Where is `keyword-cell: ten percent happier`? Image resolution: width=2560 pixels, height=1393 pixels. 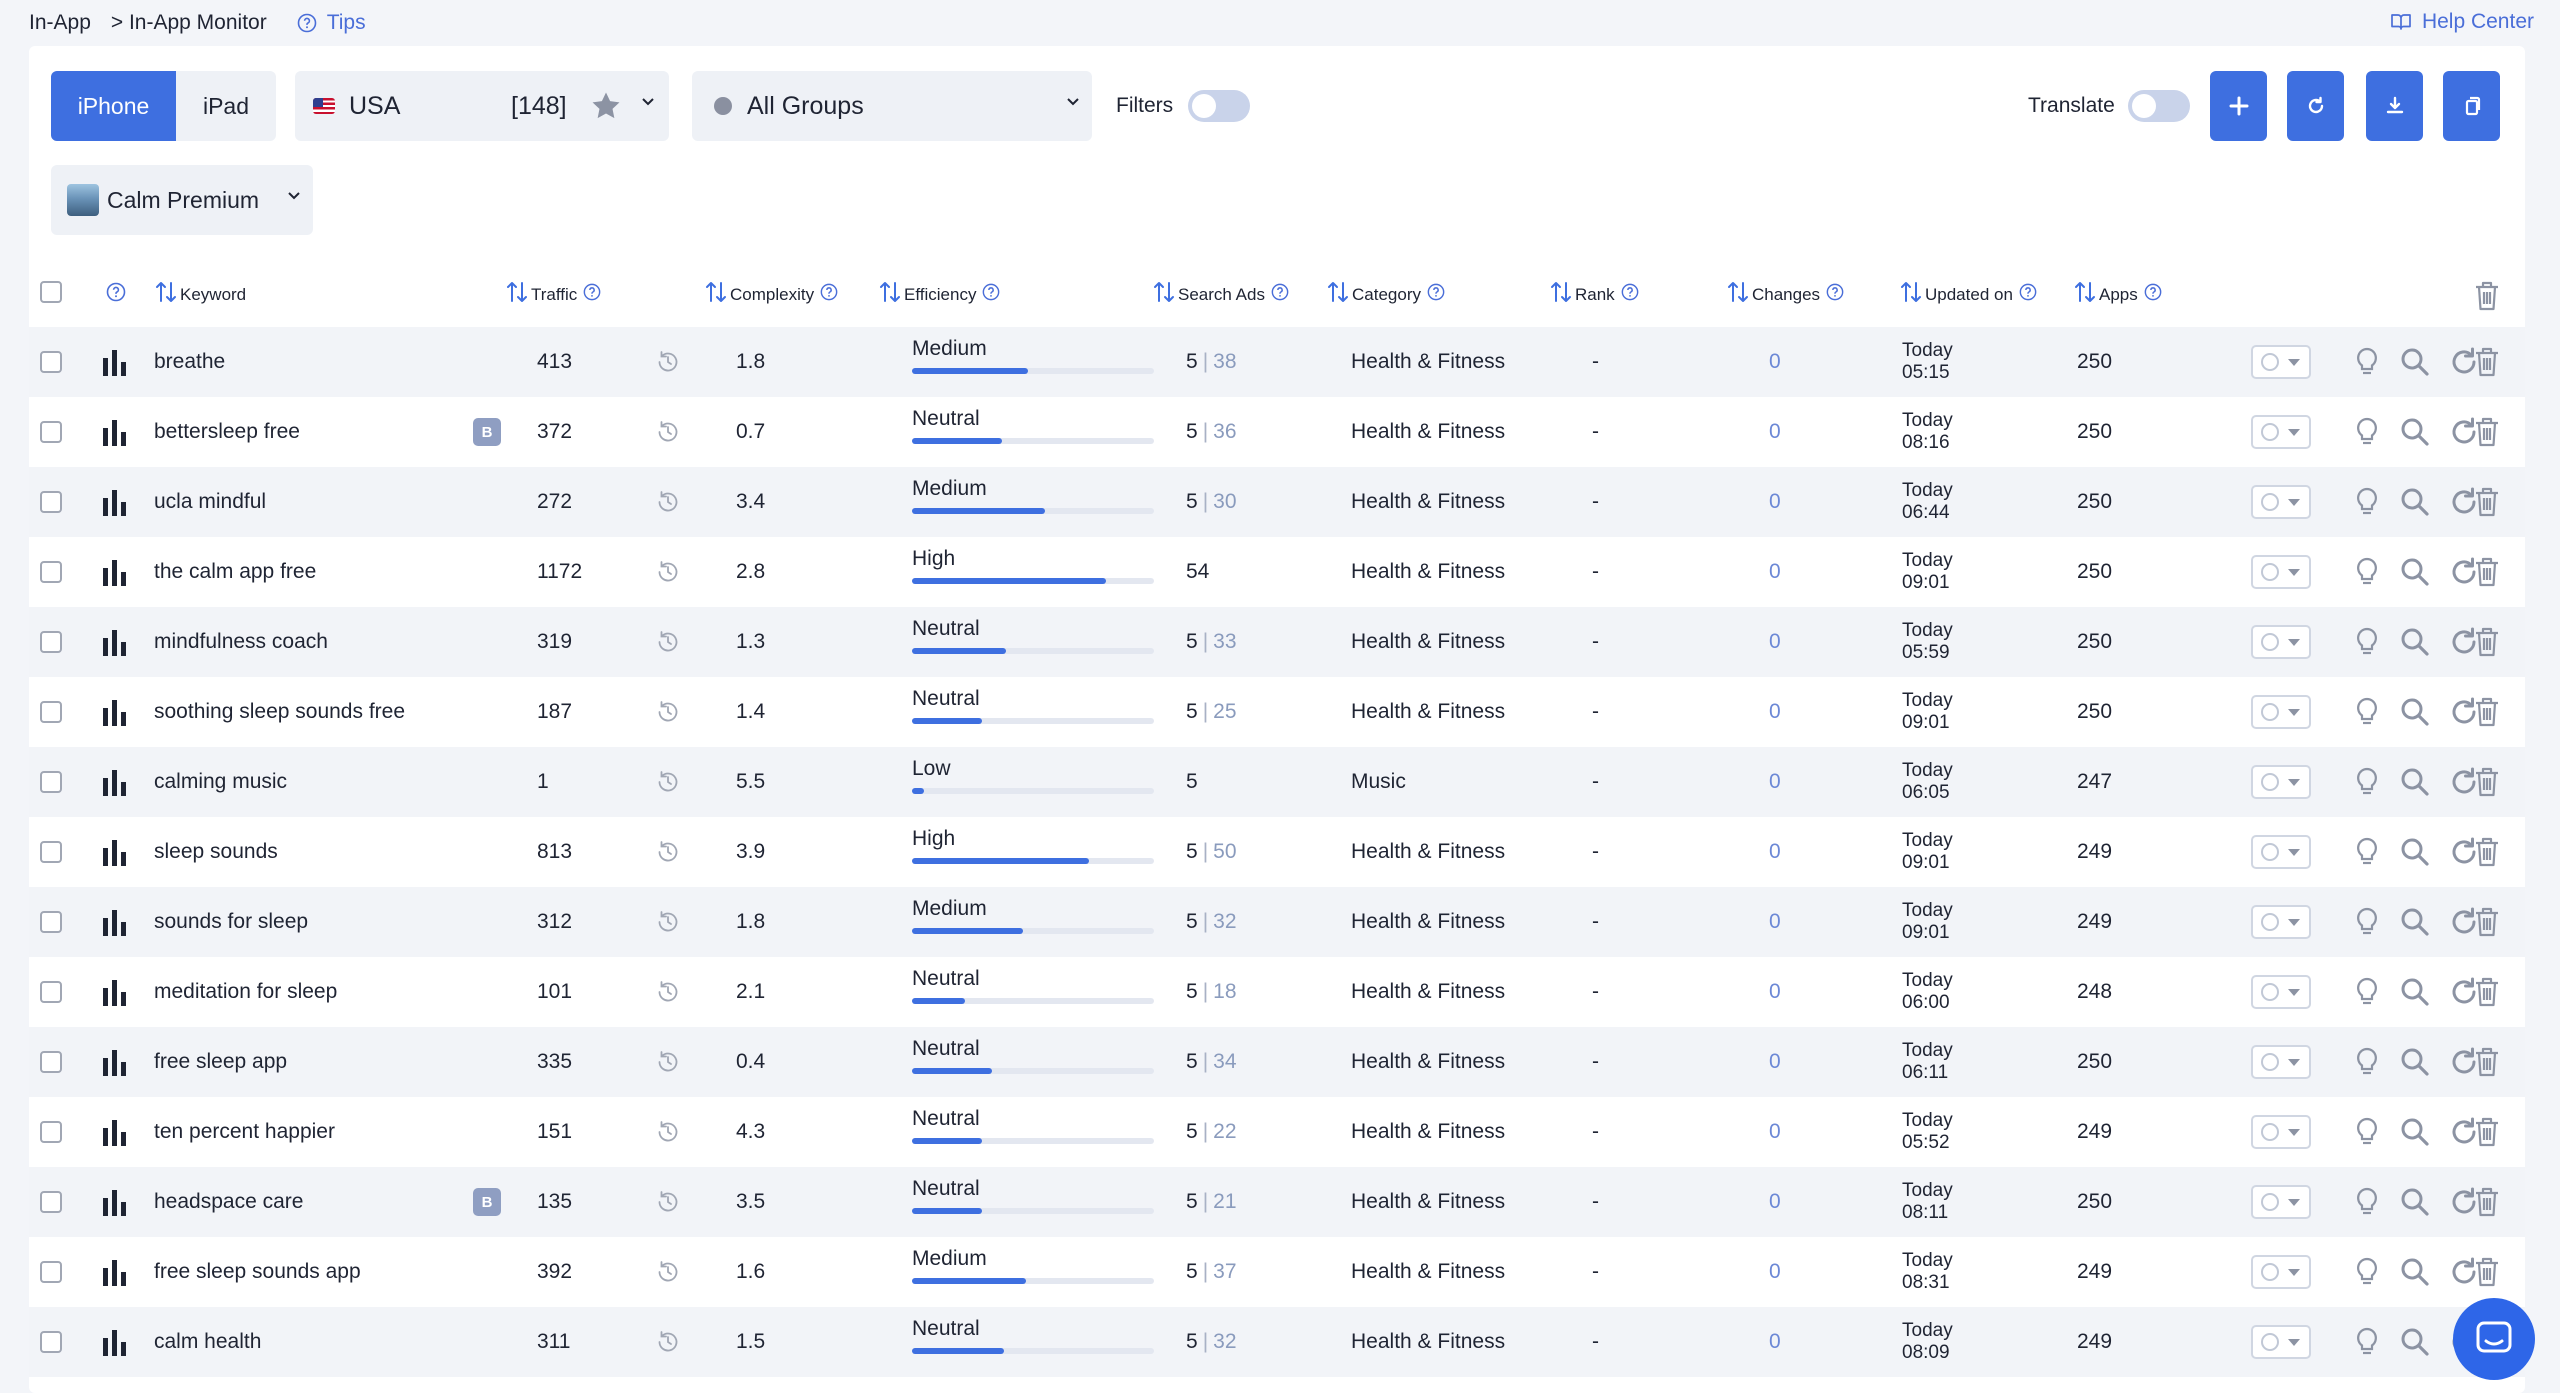
keyword-cell: ten percent happier is located at coordinates (244, 1132).